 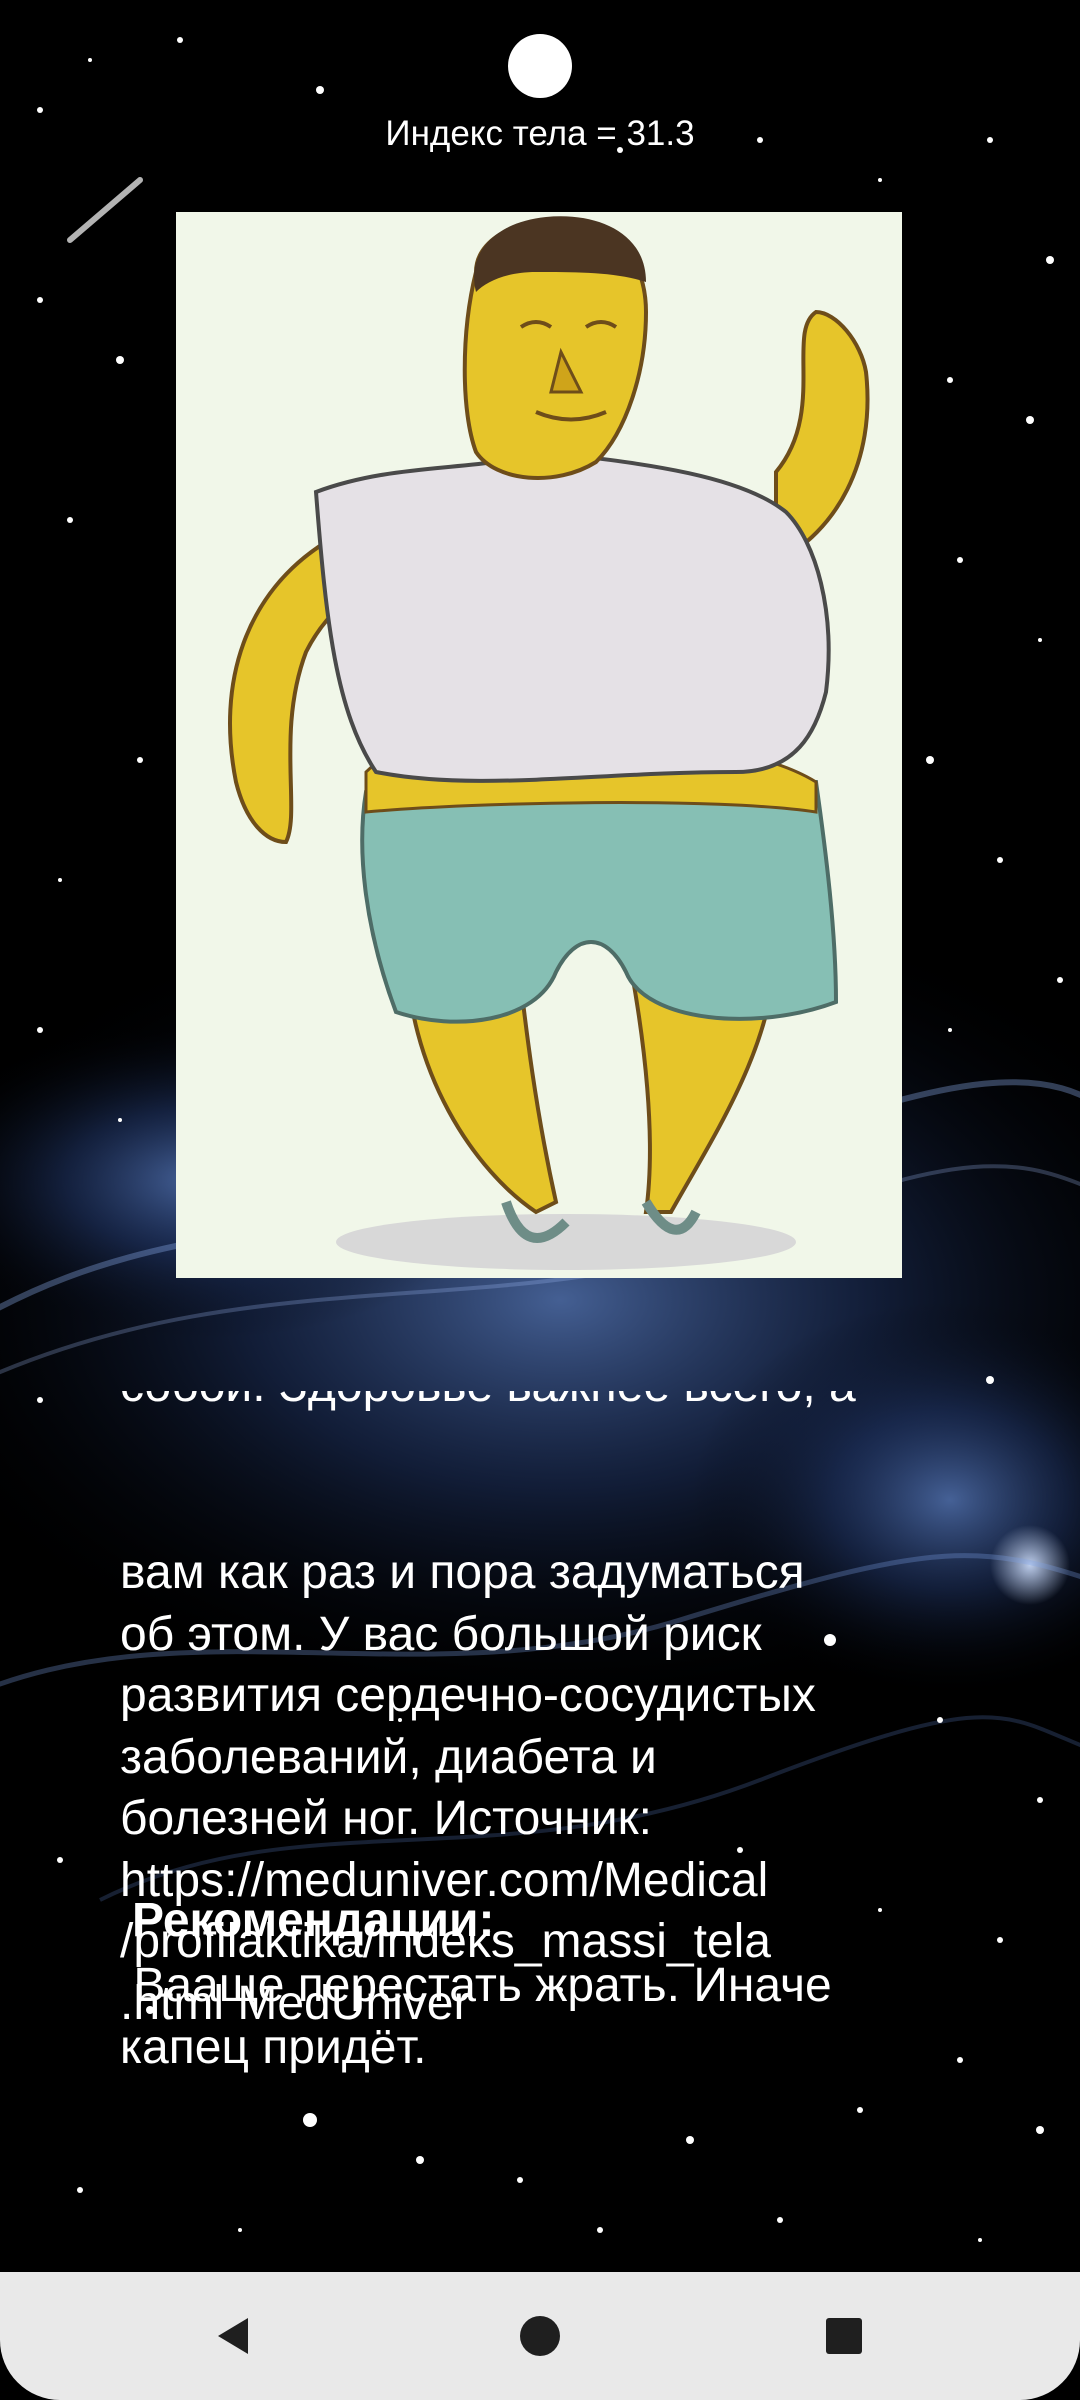 What do you see at coordinates (540, 133) in the screenshot?
I see `bmi-label: Индекс тела = 31.3` at bounding box center [540, 133].